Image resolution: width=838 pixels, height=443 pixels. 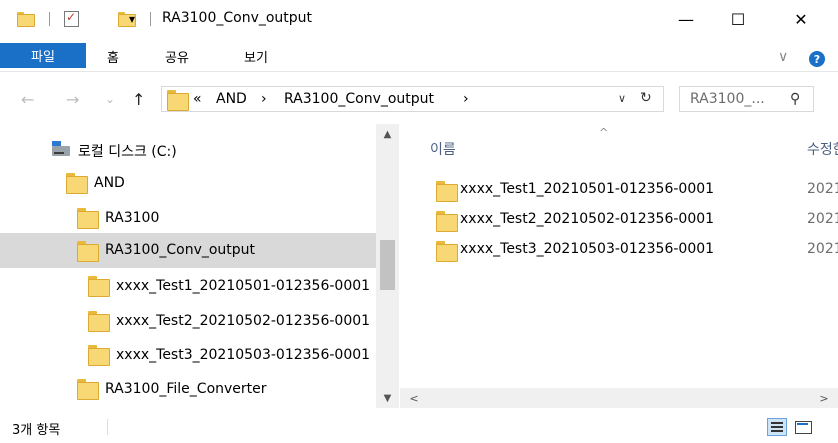 I want to click on minimize-icon: —, so click(x=686, y=19).